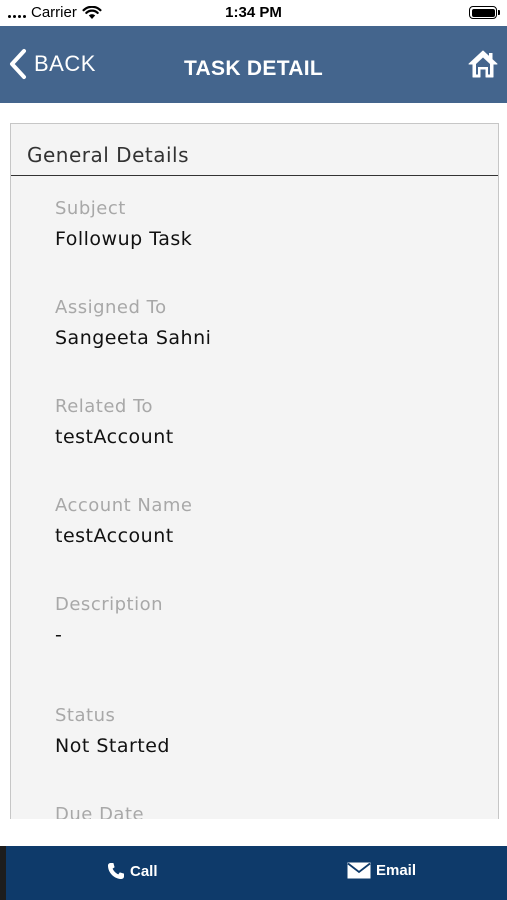  What do you see at coordinates (104, 406) in the screenshot?
I see `field-label: Related To` at bounding box center [104, 406].